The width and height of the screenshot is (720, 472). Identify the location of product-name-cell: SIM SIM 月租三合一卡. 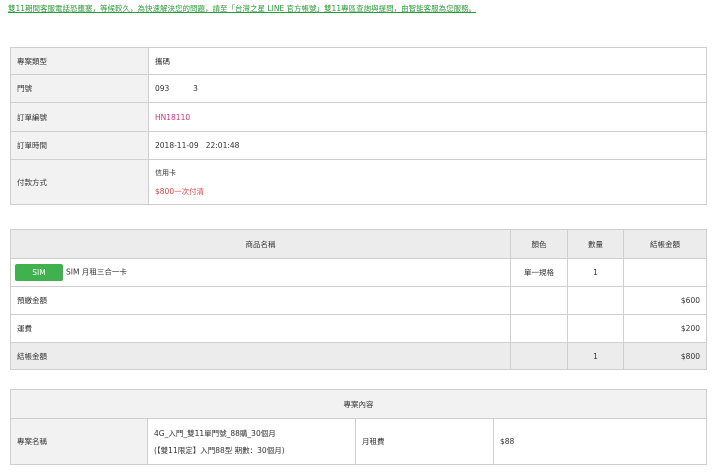
(260, 272).